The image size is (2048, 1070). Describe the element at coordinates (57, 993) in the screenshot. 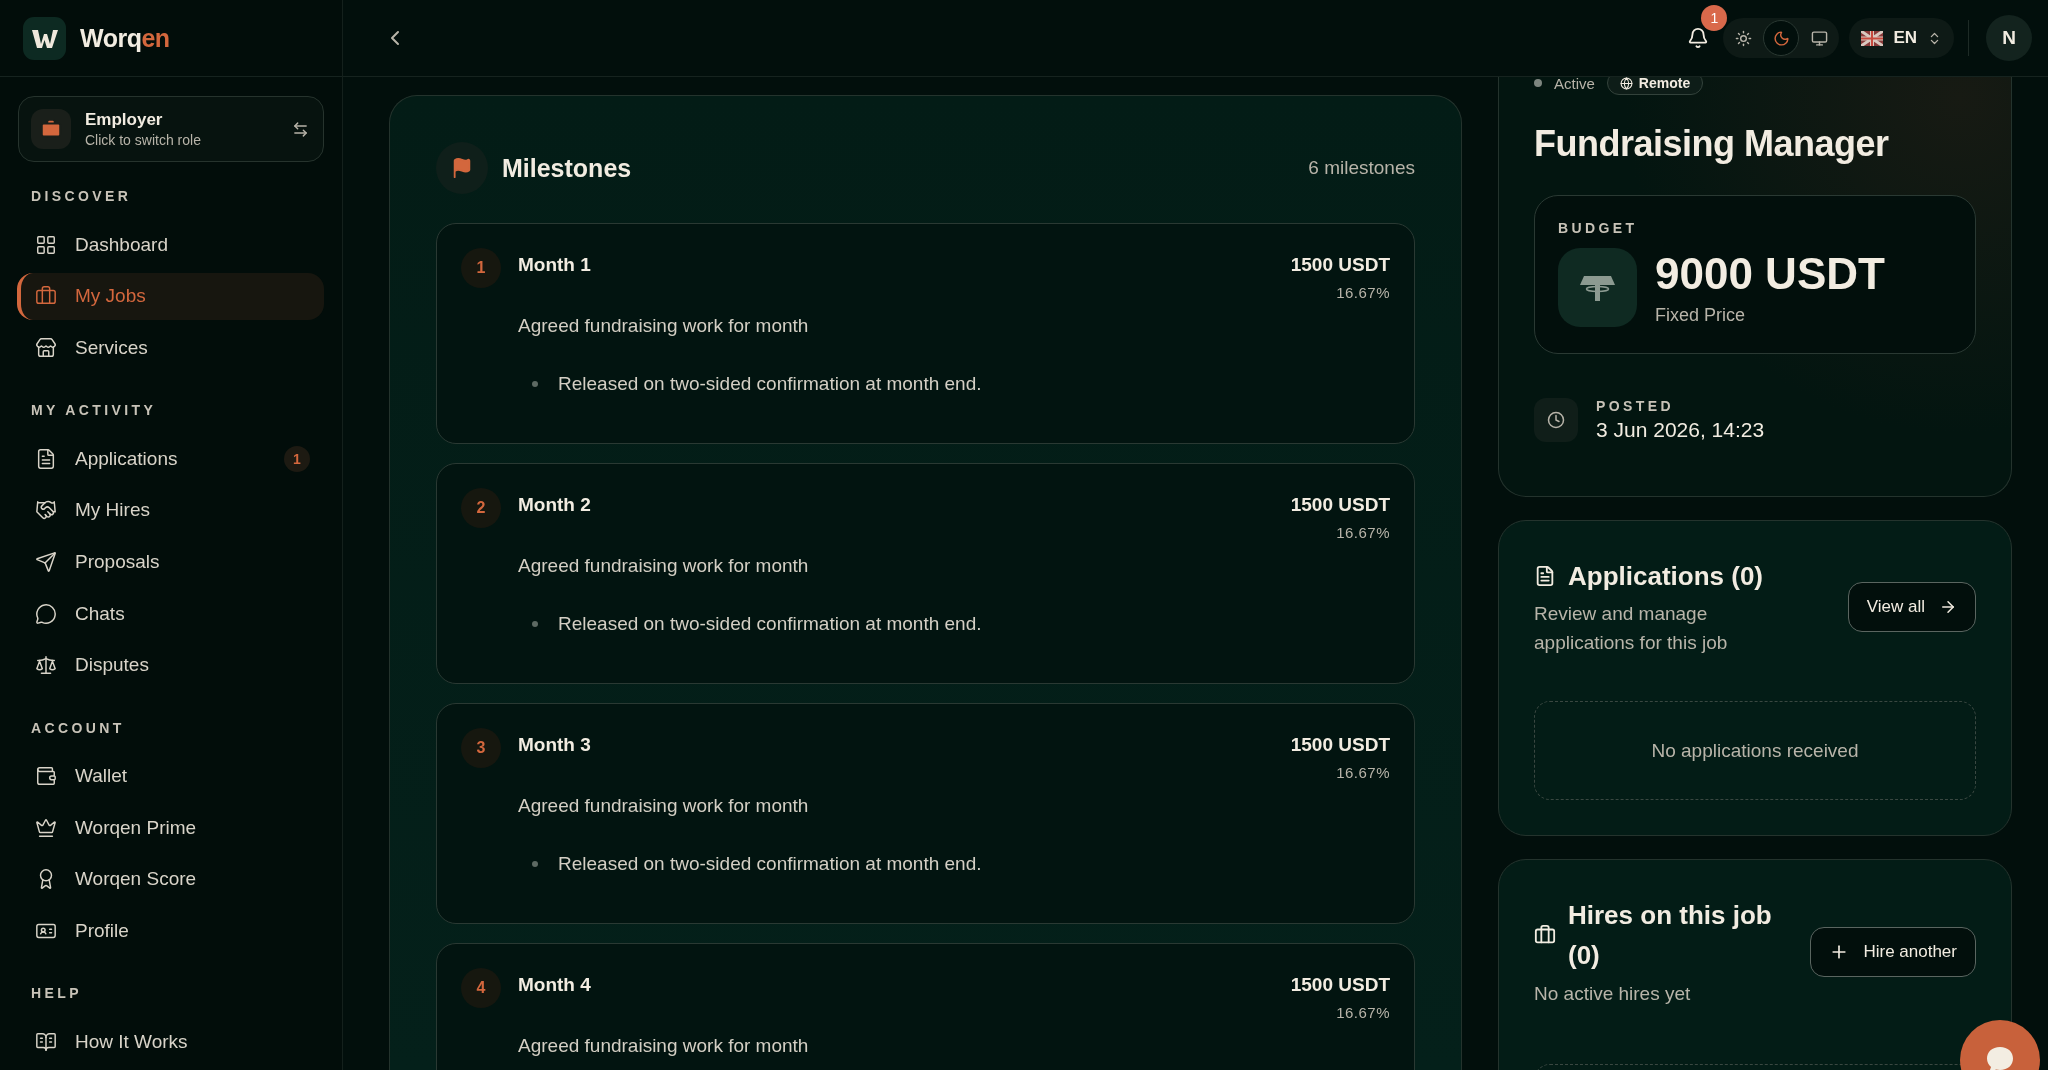

I see `section-heading: HELP` at that location.